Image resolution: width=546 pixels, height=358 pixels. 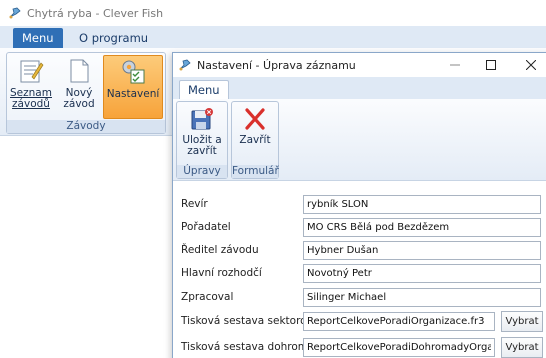 I want to click on poradatel-label: Pořadatel, so click(x=206, y=227).